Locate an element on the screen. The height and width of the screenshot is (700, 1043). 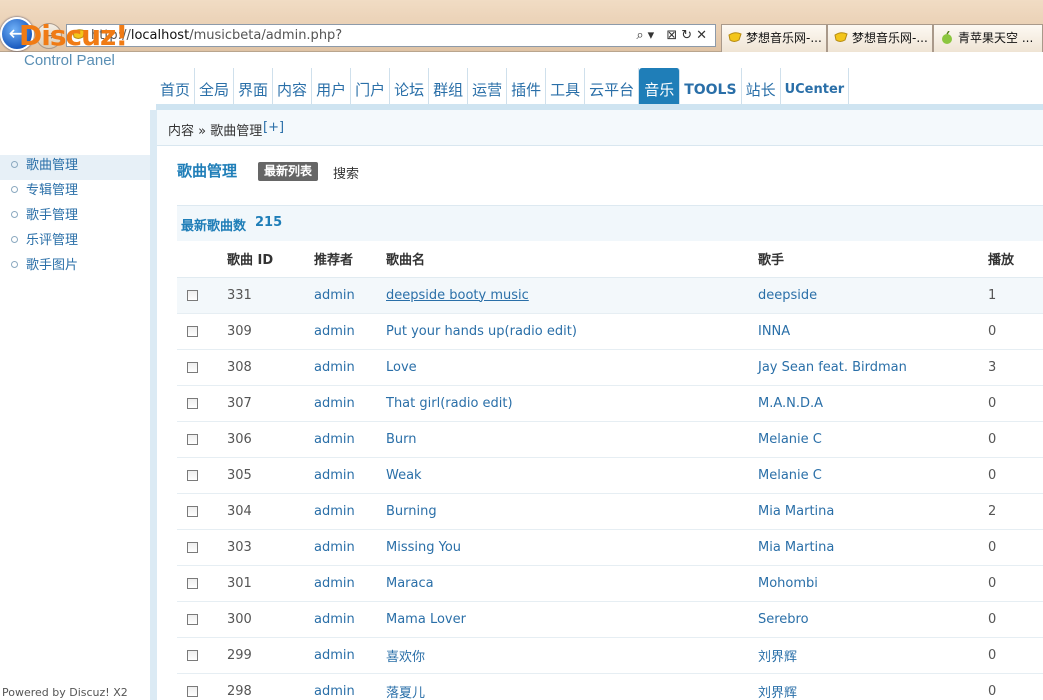
sidebar-item-artists: 歌手管理 is located at coordinates (75, 217).